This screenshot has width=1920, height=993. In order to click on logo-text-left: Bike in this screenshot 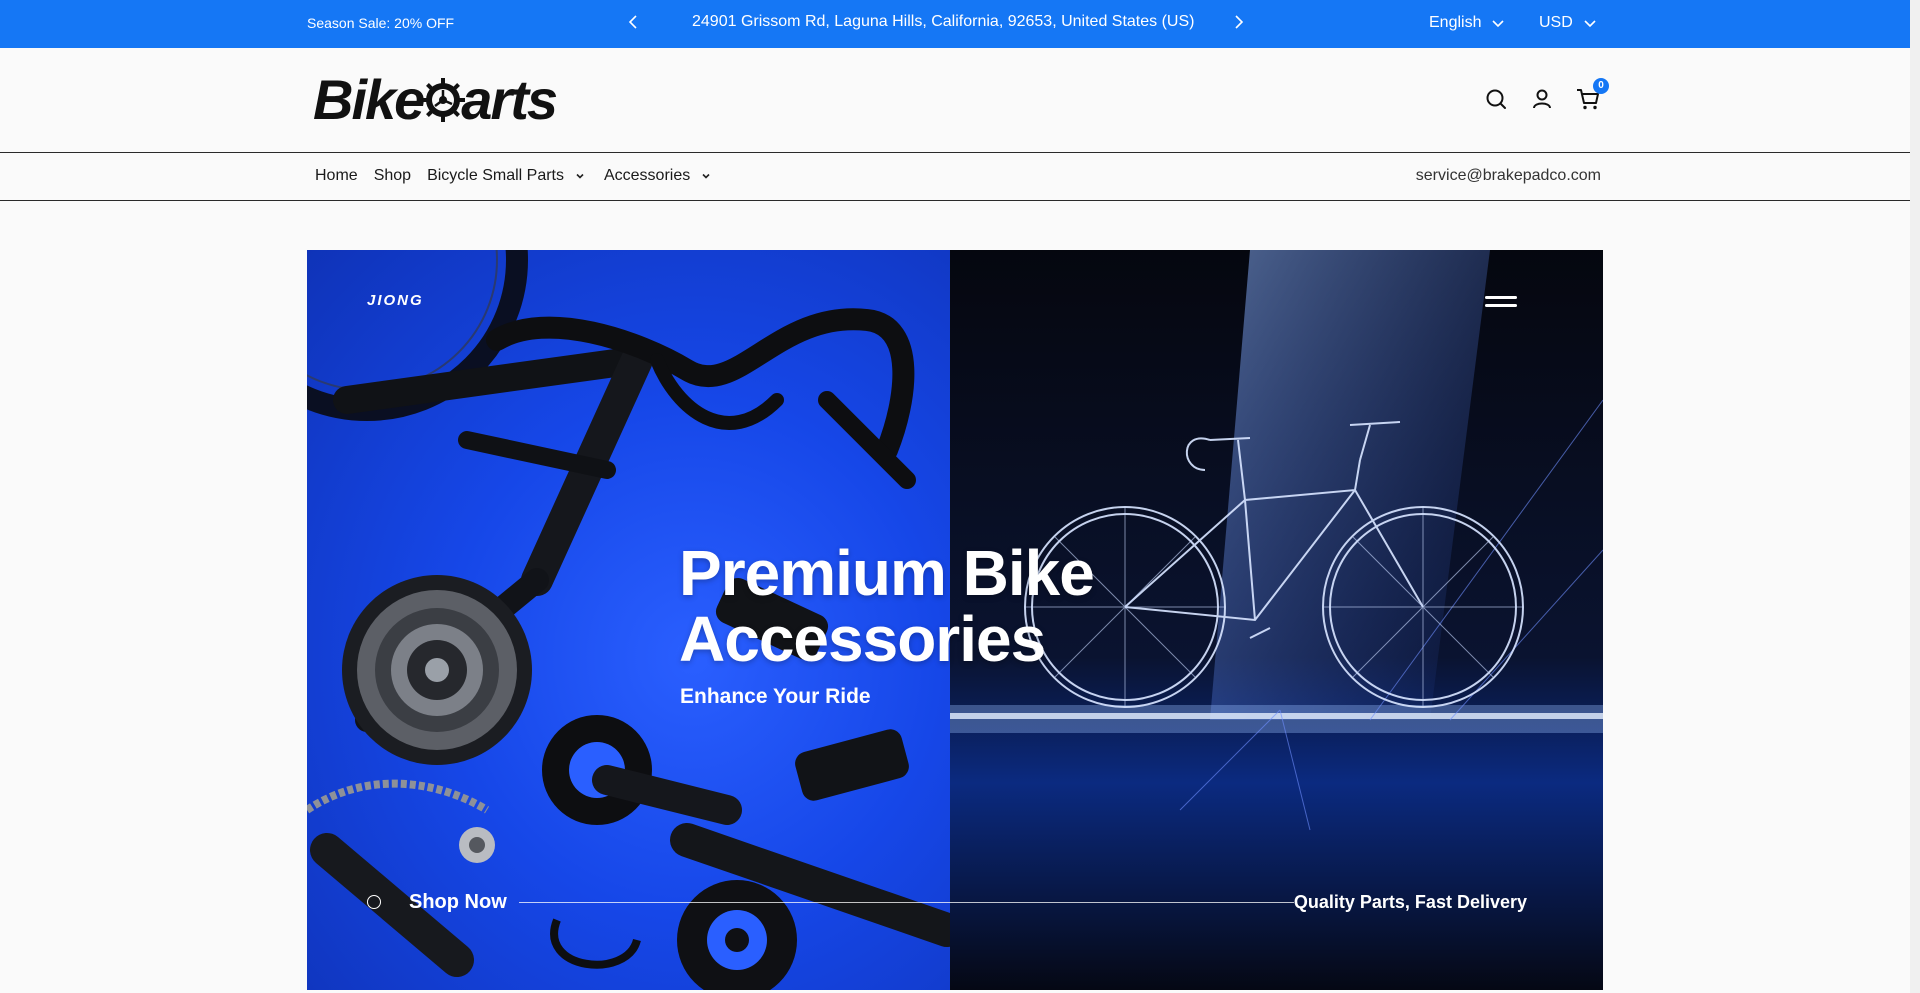, I will do `click(369, 99)`.